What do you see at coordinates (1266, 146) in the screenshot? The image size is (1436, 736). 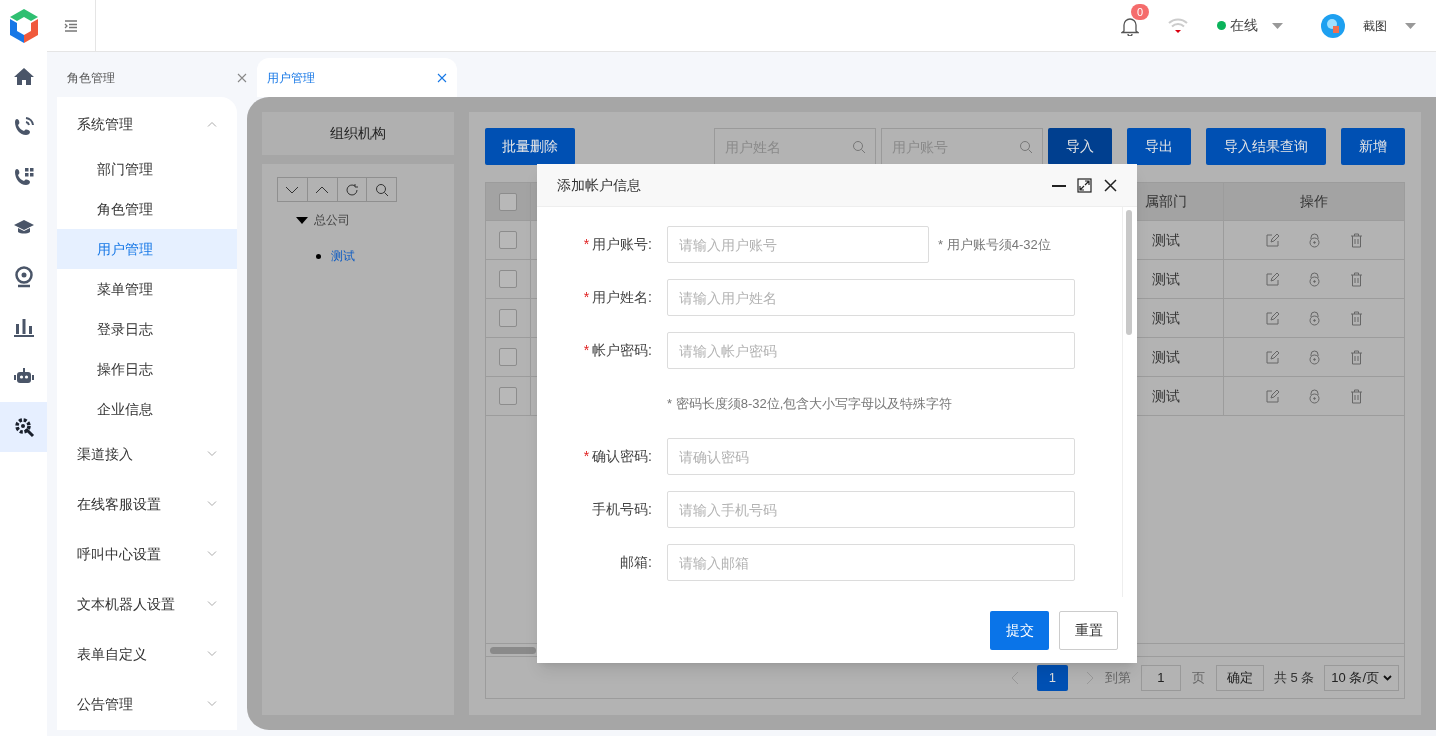 I see `toolbar-button: 导入结果查询` at bounding box center [1266, 146].